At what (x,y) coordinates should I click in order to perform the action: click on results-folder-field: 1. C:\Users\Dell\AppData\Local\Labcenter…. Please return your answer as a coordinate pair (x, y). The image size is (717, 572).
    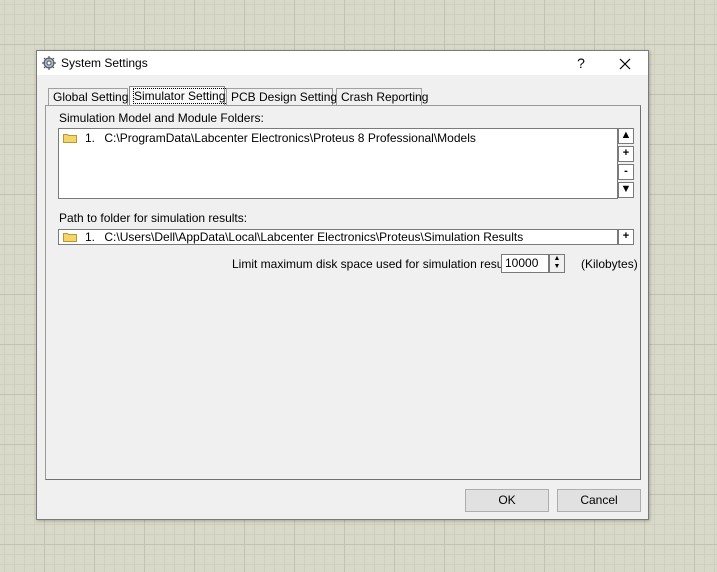
    Looking at the image, I should click on (338, 237).